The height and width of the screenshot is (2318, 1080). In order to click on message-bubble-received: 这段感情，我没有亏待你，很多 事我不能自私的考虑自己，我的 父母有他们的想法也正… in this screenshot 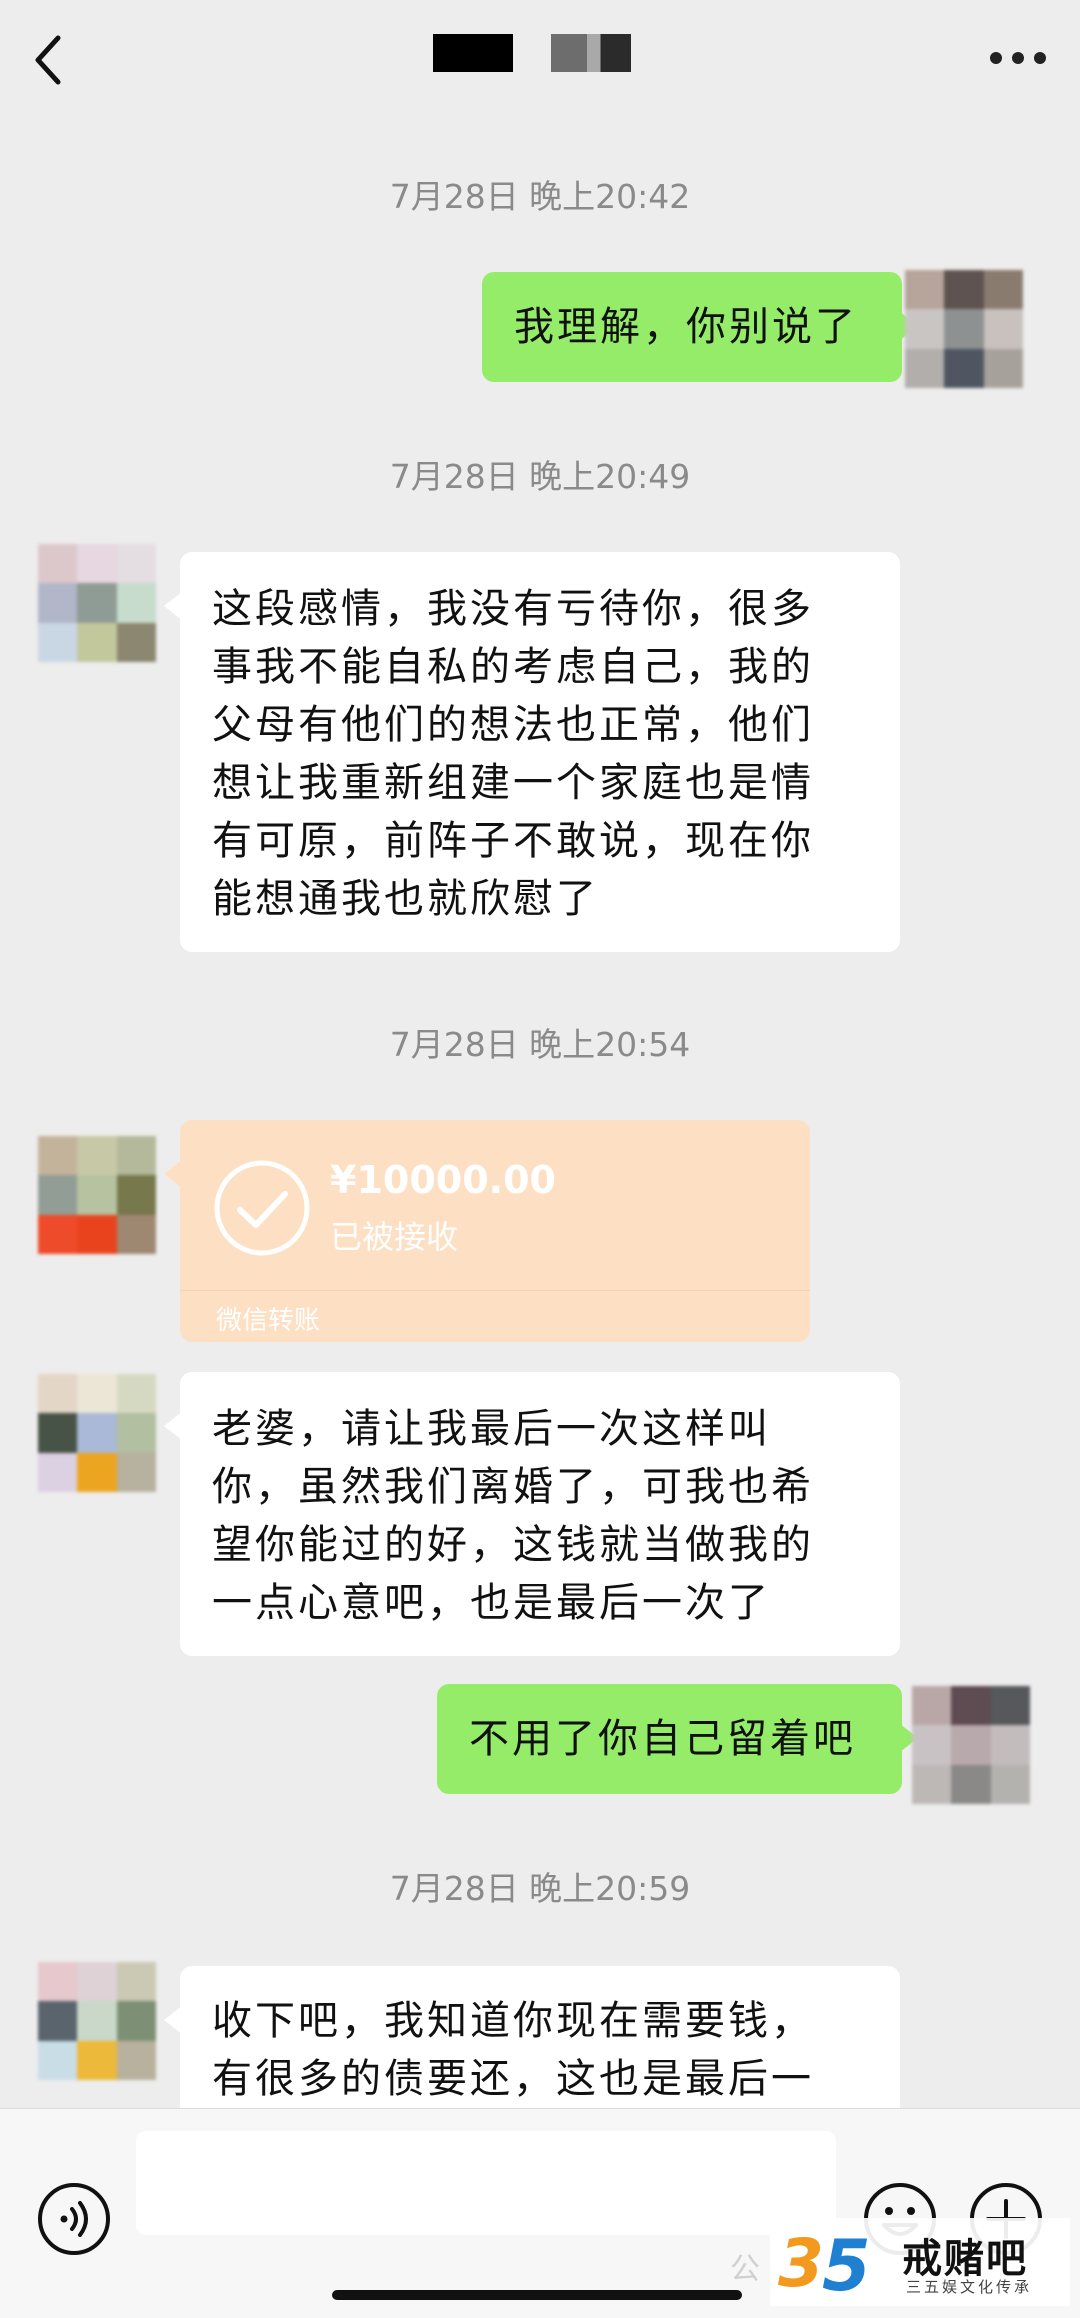, I will do `click(532, 752)`.